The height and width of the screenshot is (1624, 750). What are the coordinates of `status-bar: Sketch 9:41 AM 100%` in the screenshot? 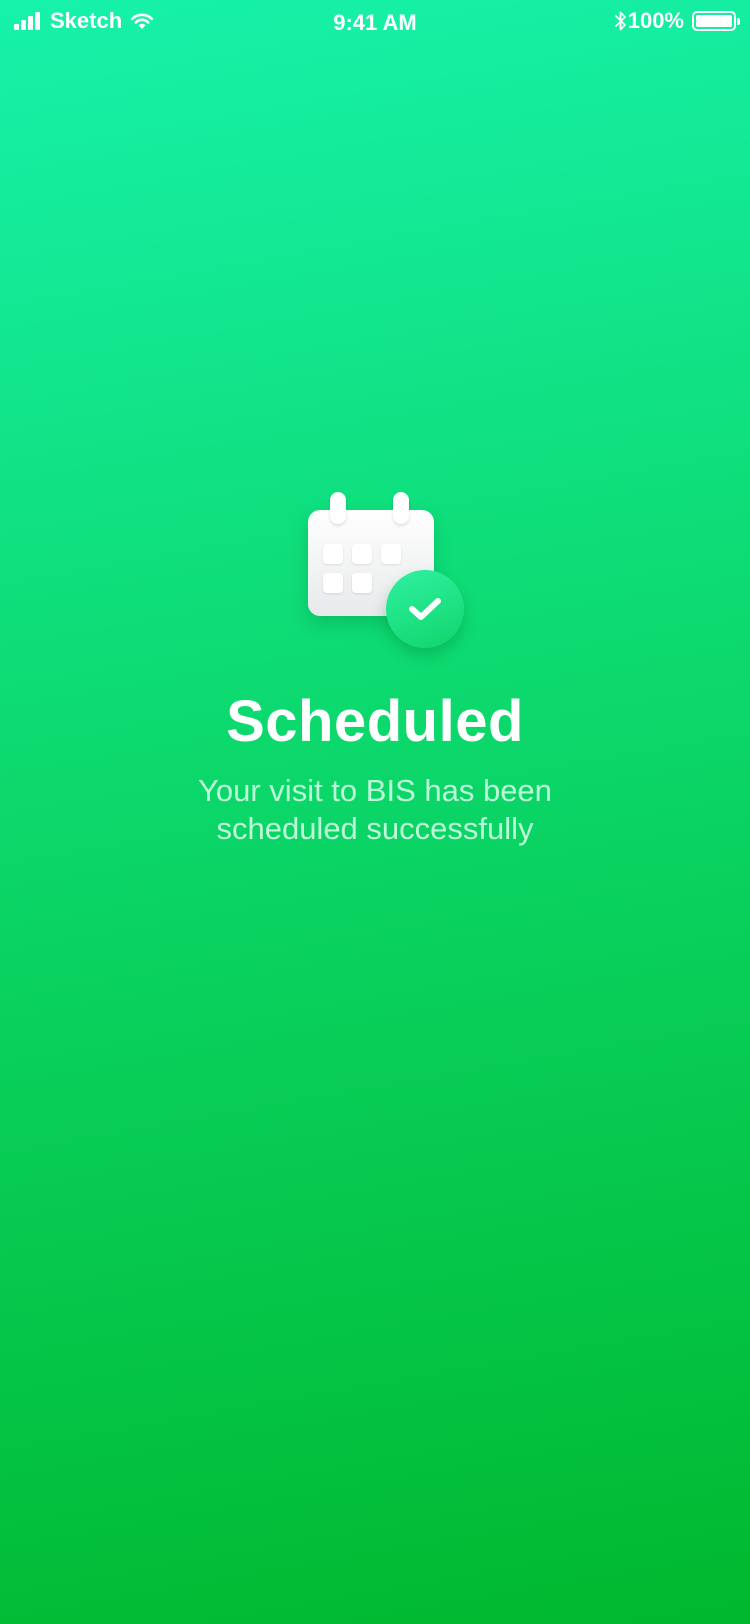 It's located at (375, 22).